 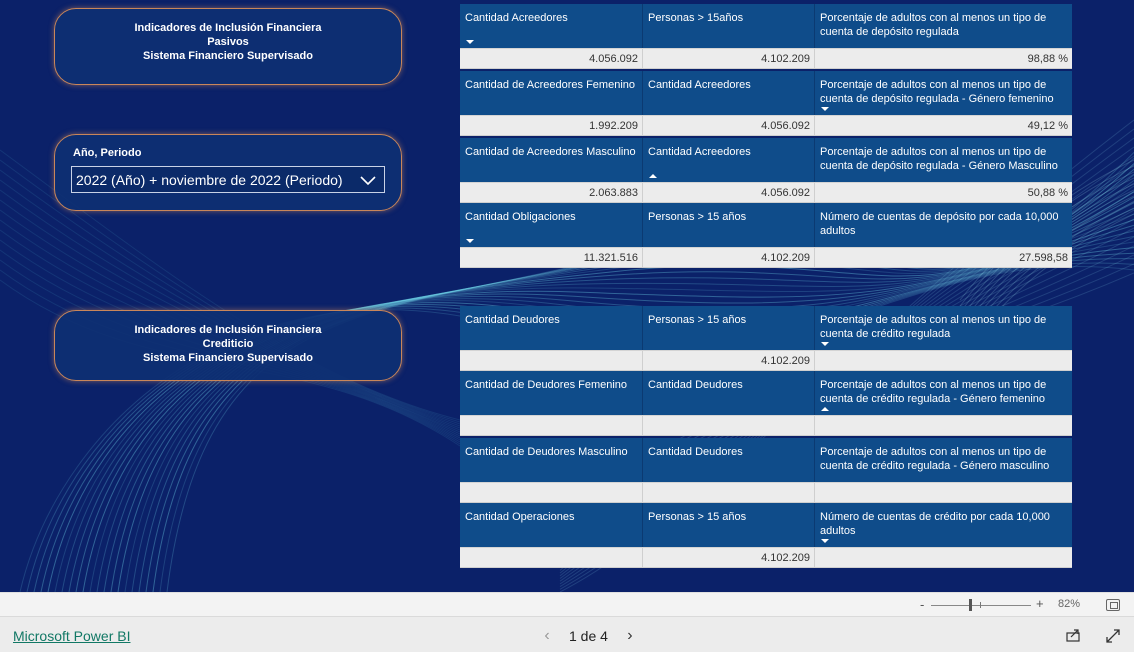 What do you see at coordinates (551, 460) in the screenshot?
I see `column-header: Cantidad de Deudores Masculino` at bounding box center [551, 460].